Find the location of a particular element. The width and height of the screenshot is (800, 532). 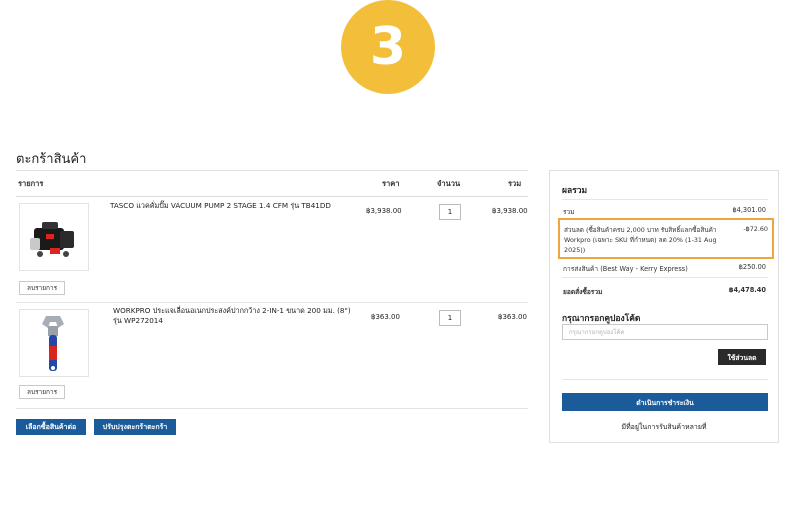

grand-total-row: ยอดสั่งซื้อรวม ฿4,478.40 is located at coordinates (664, 291).